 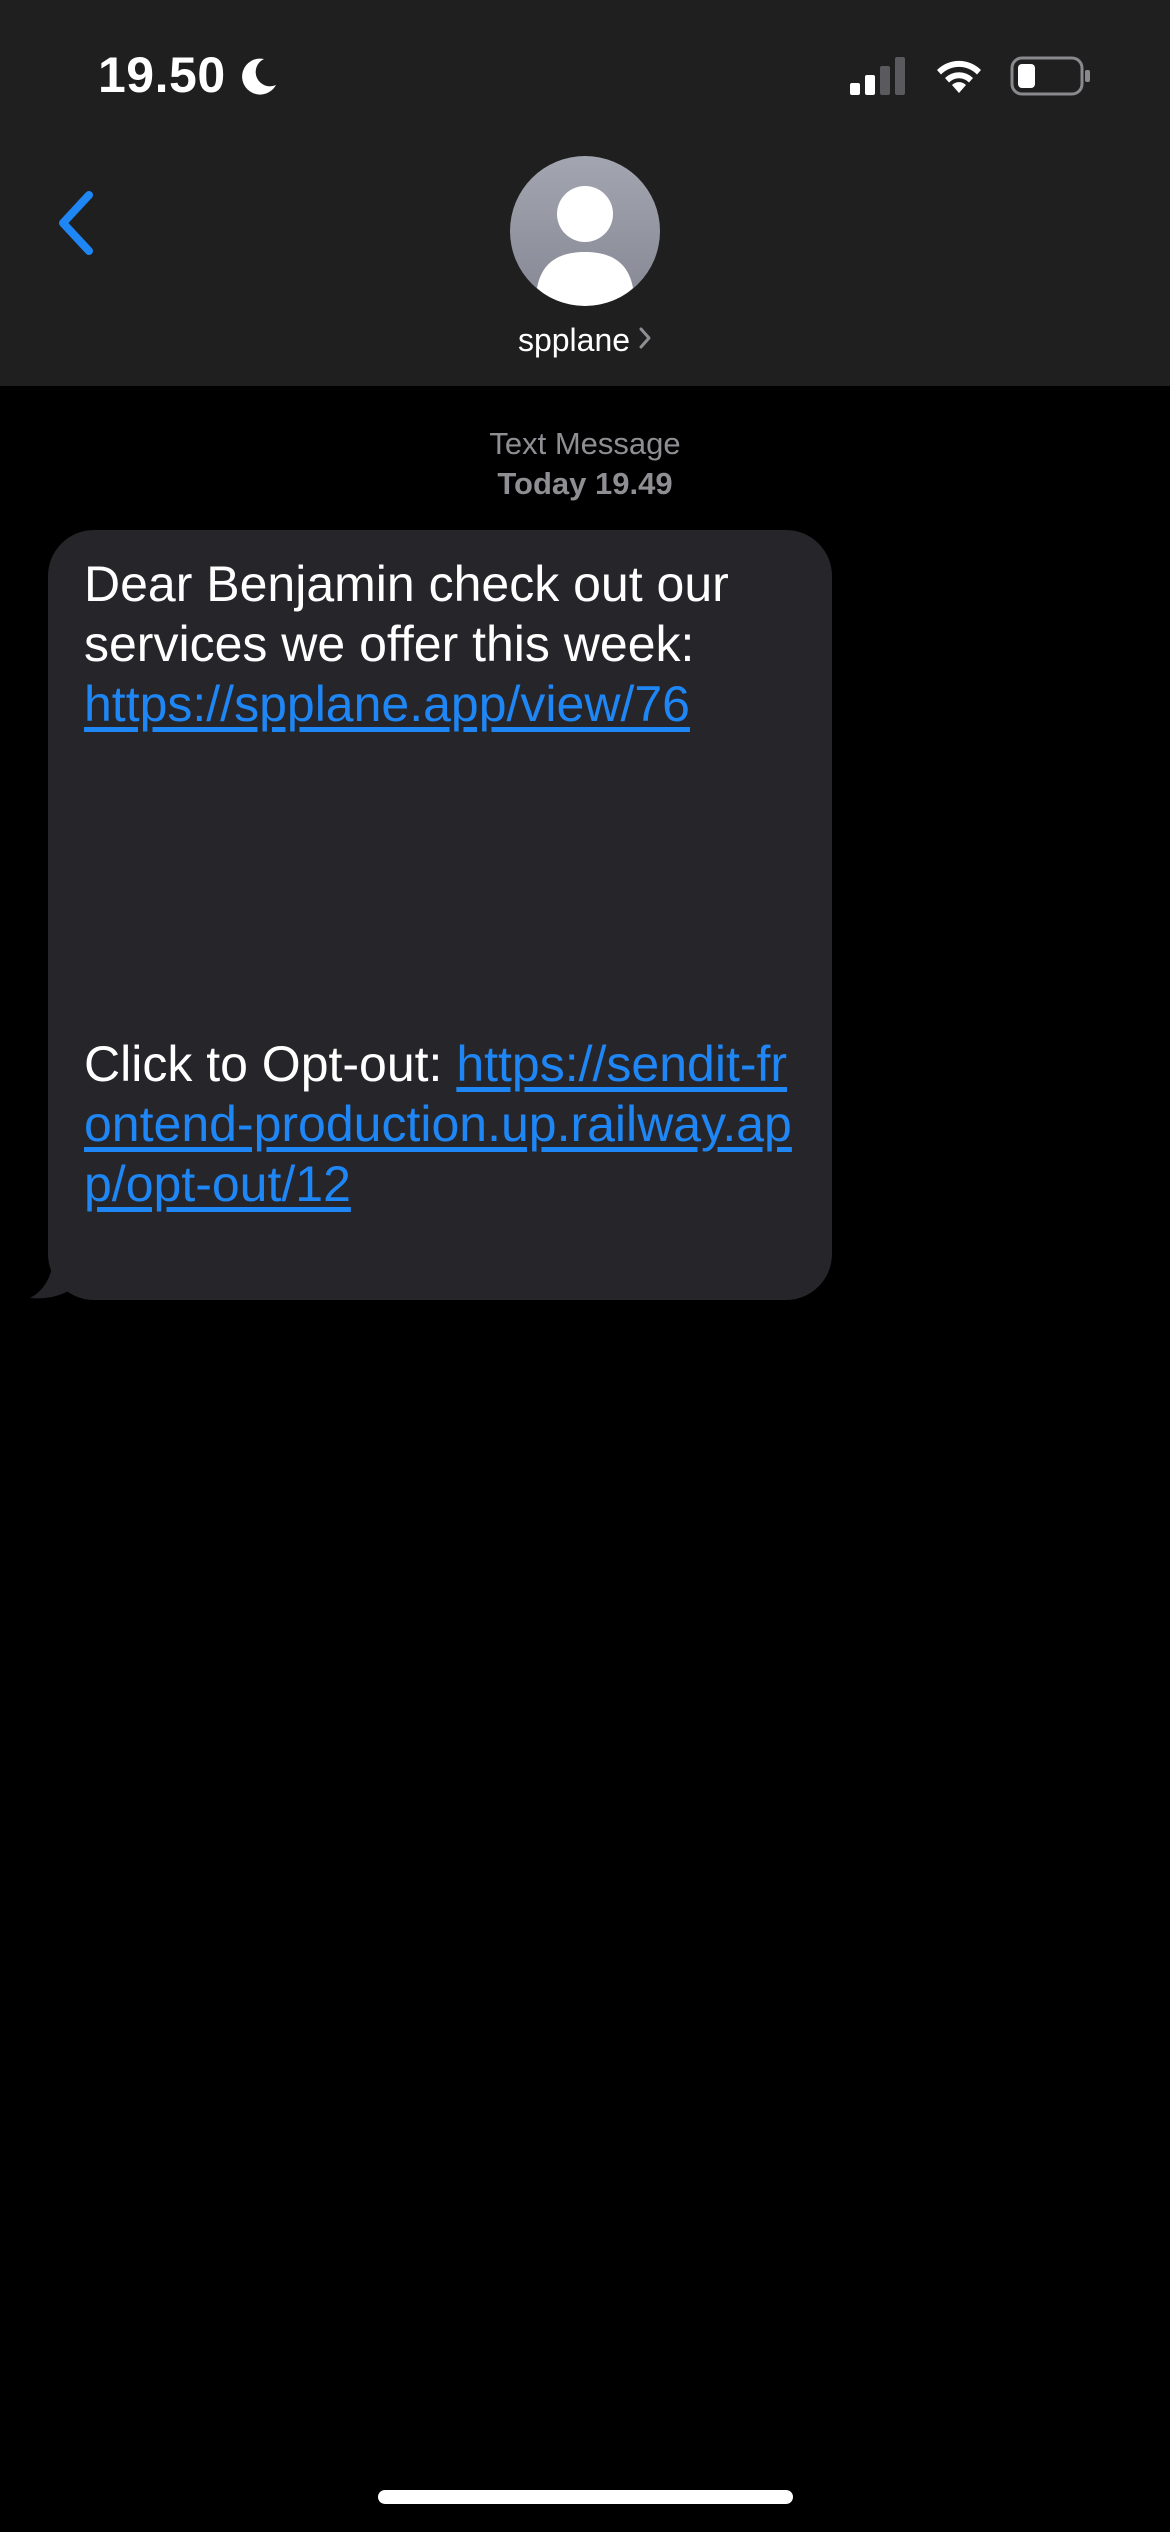 What do you see at coordinates (443, 884) in the screenshot?
I see `message-blank-space` at bounding box center [443, 884].